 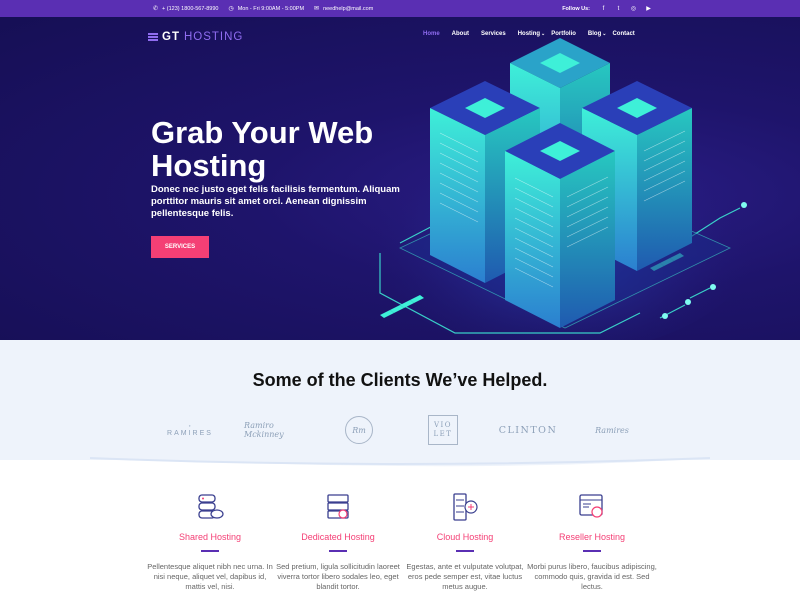 I want to click on social-links: Follow Us: f t ◎ ▶, so click(x=607, y=8).